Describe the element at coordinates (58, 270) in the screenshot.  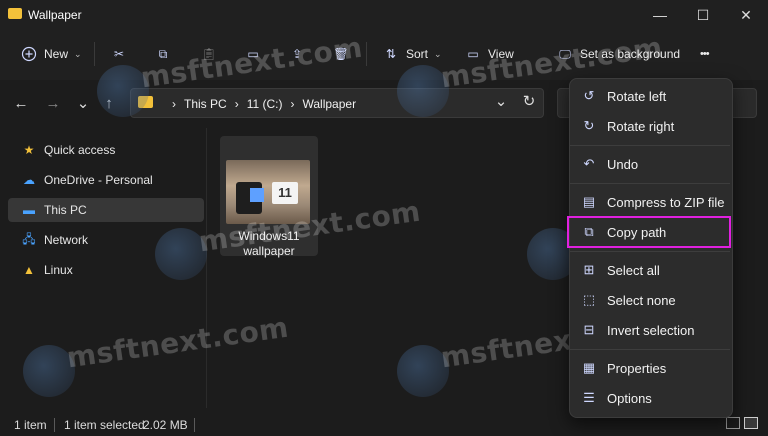
I see `sidebar-item-label: Linux` at that location.